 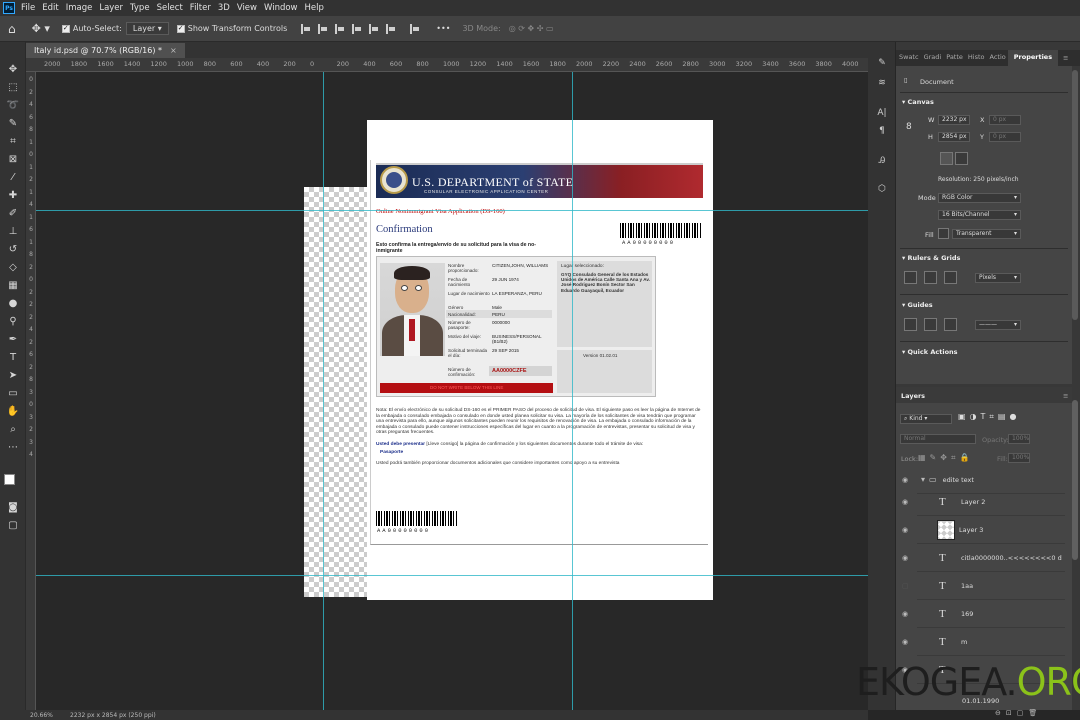 I want to click on frame-tool-icon: ⊠, so click(x=13, y=159).